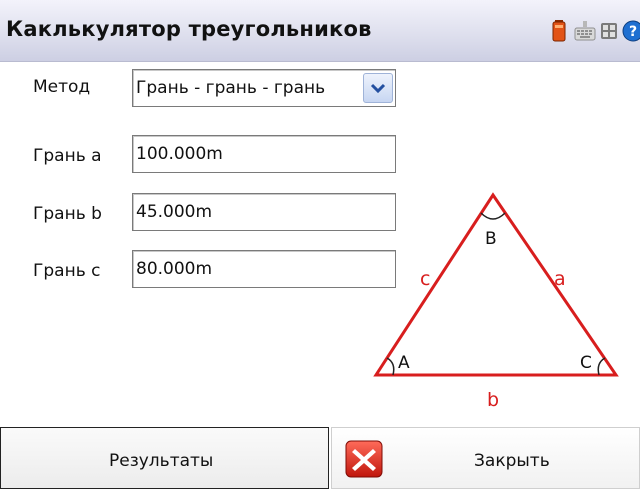  I want to click on button-bar: Результаты Закрыть, so click(320, 458).